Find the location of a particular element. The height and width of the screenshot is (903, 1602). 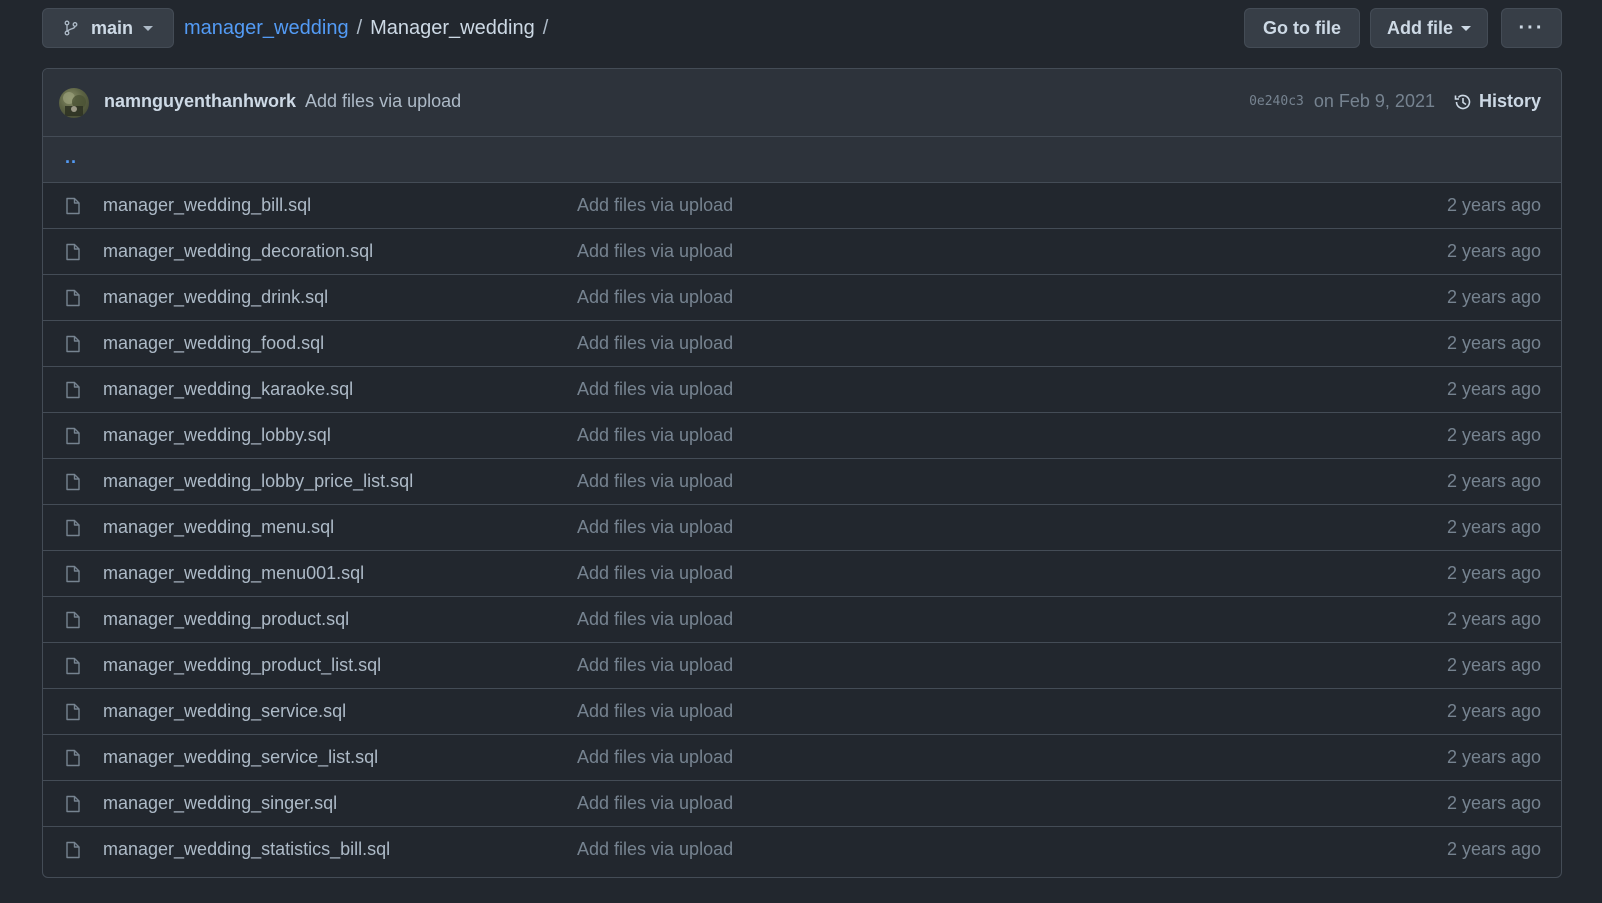

commit-message-link: Add files via upload is located at coordinates (383, 101).